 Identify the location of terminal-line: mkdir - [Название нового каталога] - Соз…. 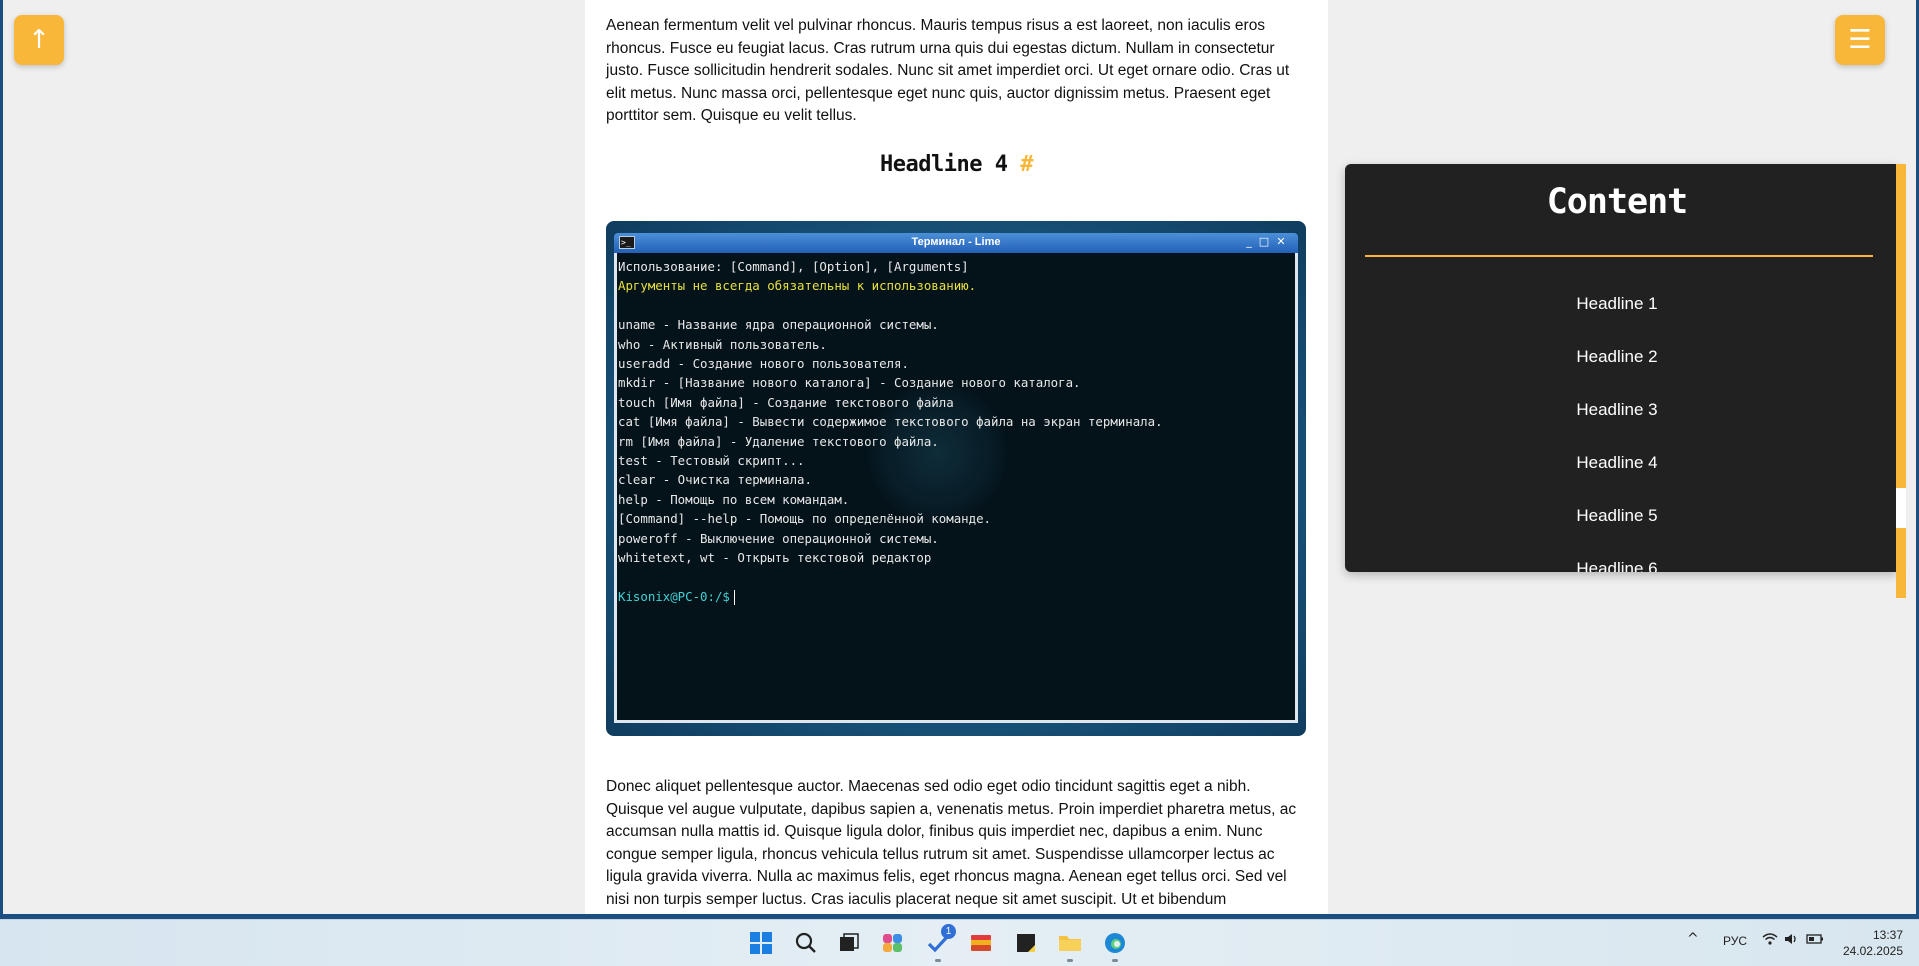
(849, 383).